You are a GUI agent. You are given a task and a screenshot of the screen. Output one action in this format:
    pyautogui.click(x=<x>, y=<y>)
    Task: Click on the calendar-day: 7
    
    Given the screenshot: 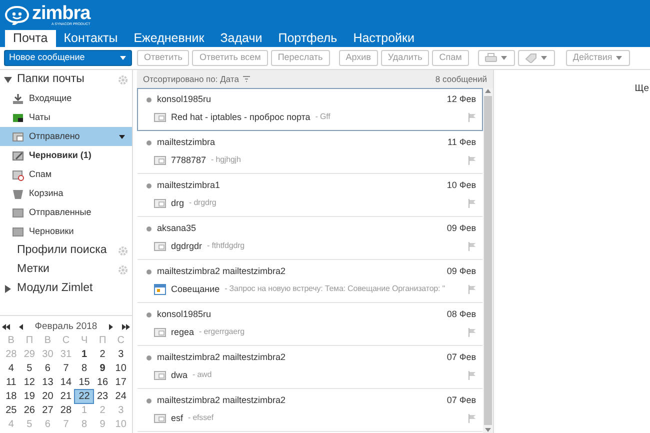 What is the action you would take?
    pyautogui.click(x=66, y=368)
    